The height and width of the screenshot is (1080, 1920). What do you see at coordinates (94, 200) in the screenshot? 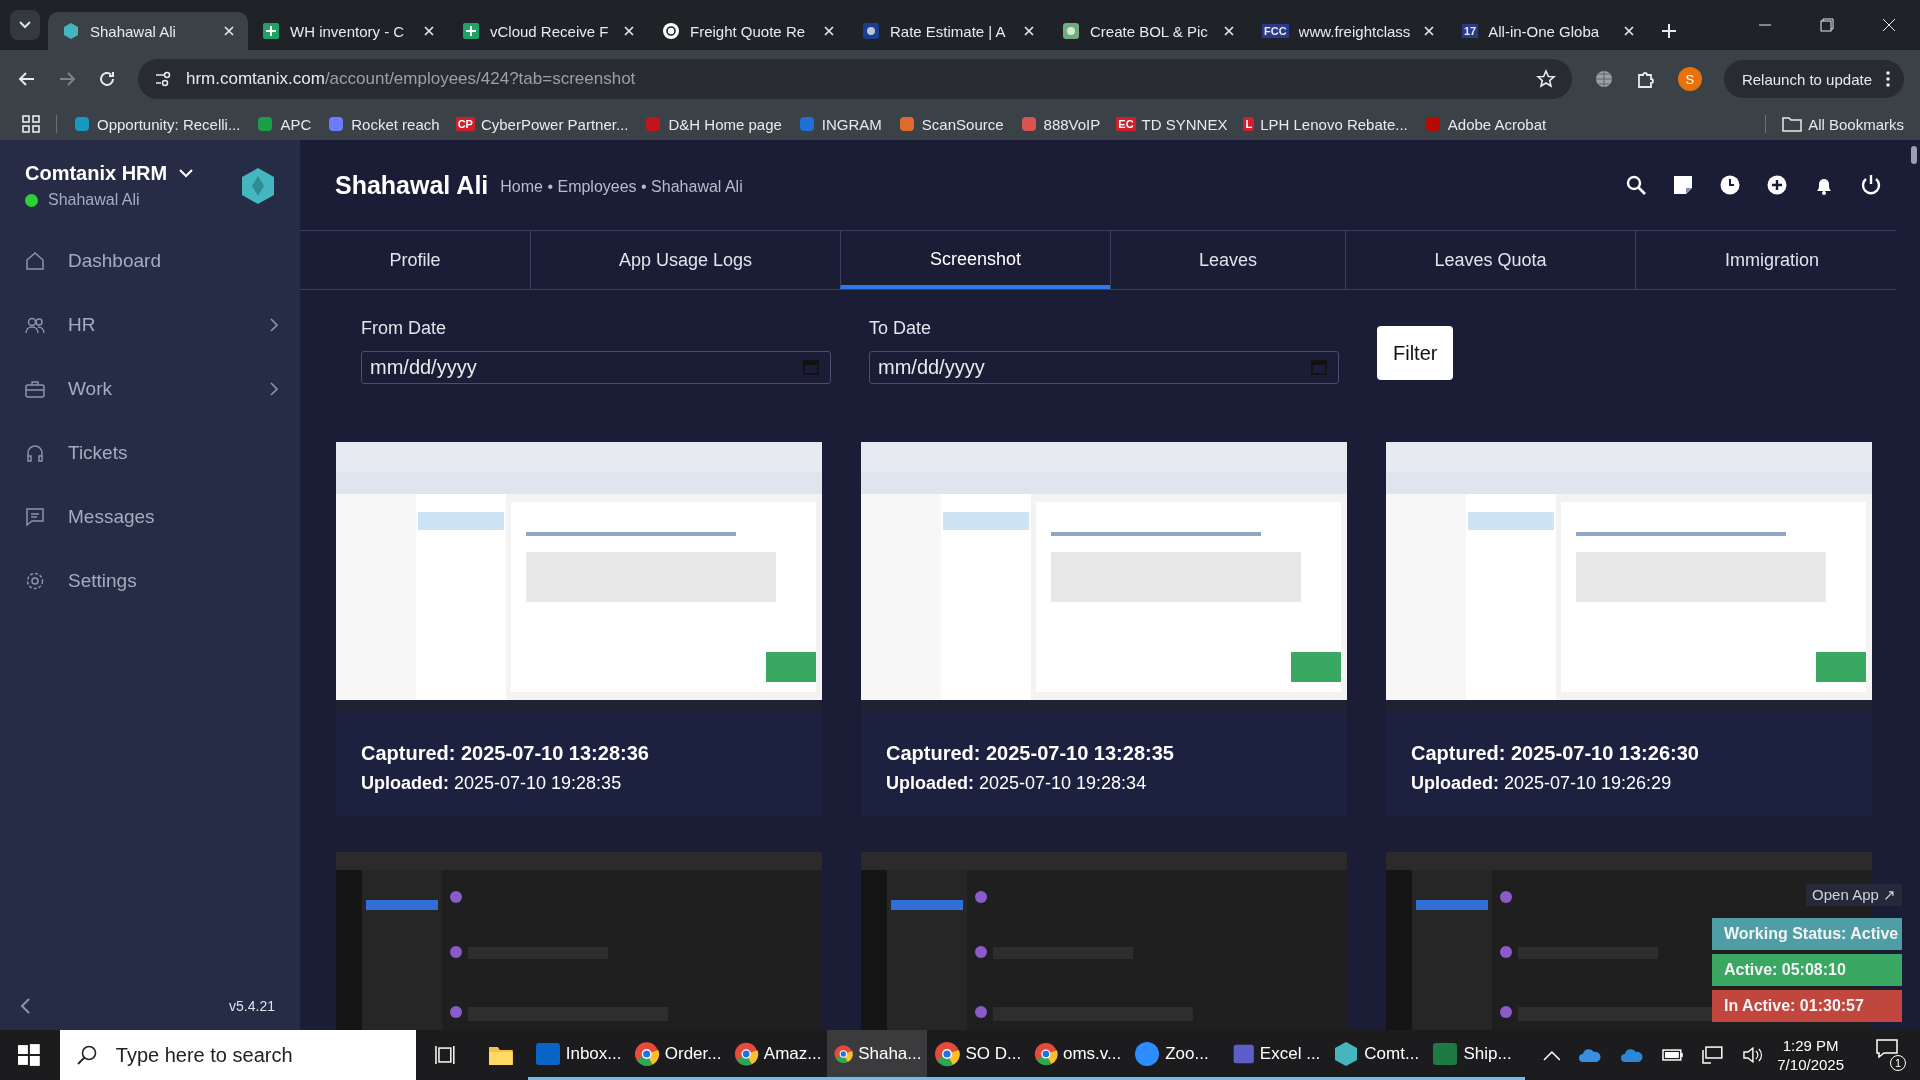
I see `user-name: Shahawal Ali` at bounding box center [94, 200].